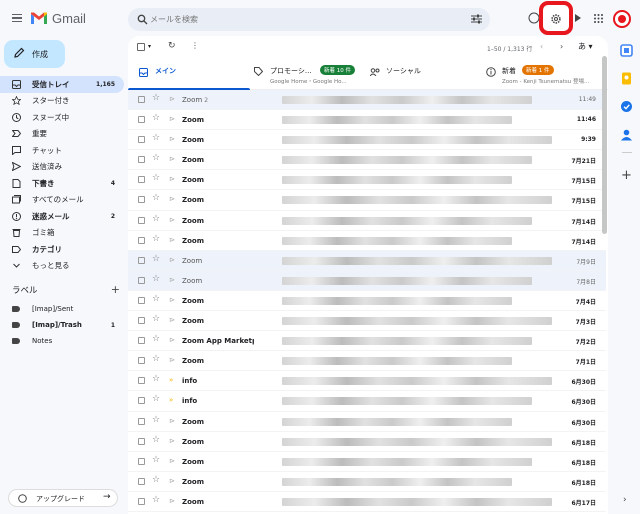 Image resolution: width=640 pixels, height=514 pixels. Describe the element at coordinates (62, 150) in the screenshot. I see `sidebar-item-4: チャット` at that location.